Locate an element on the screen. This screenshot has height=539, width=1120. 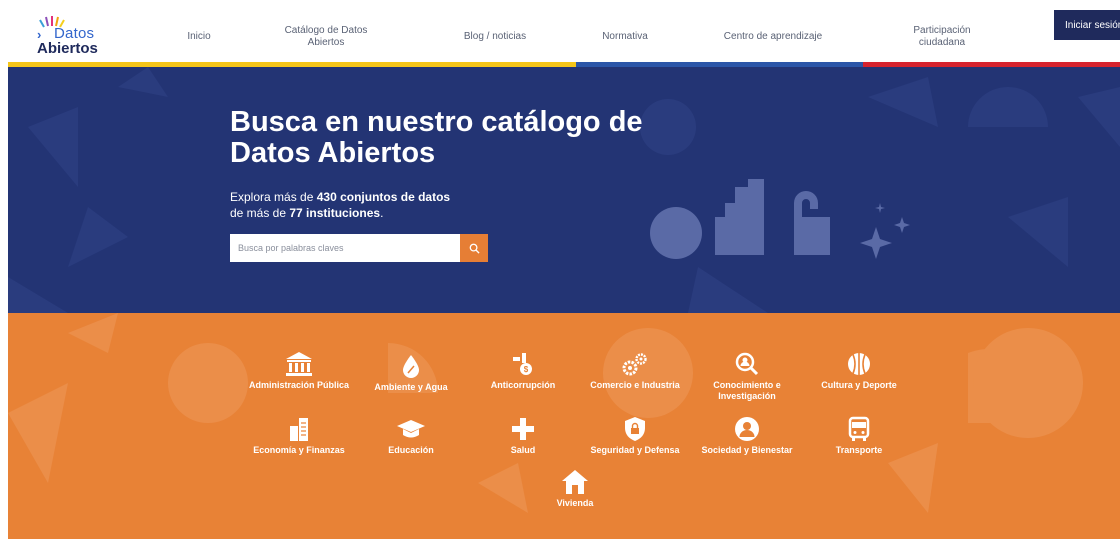
category-label: Economía y Finanzas is located at coordinates (299, 450).